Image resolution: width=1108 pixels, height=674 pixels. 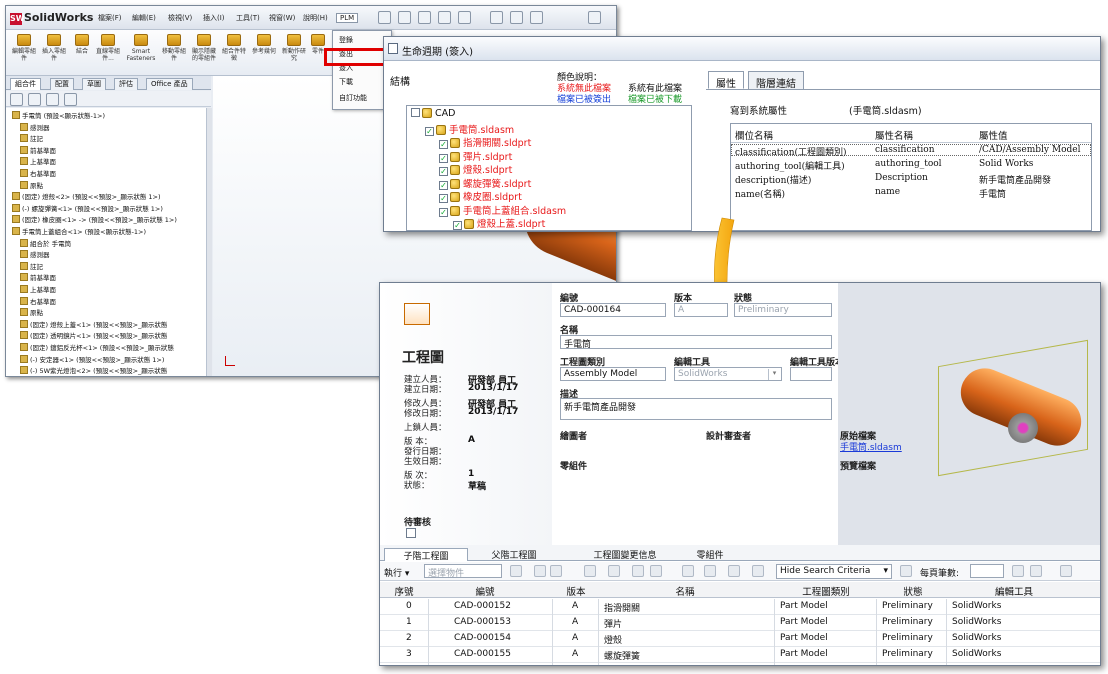 I want to click on search-mode-select: Hide Search Criteria ▾, so click(x=834, y=571).